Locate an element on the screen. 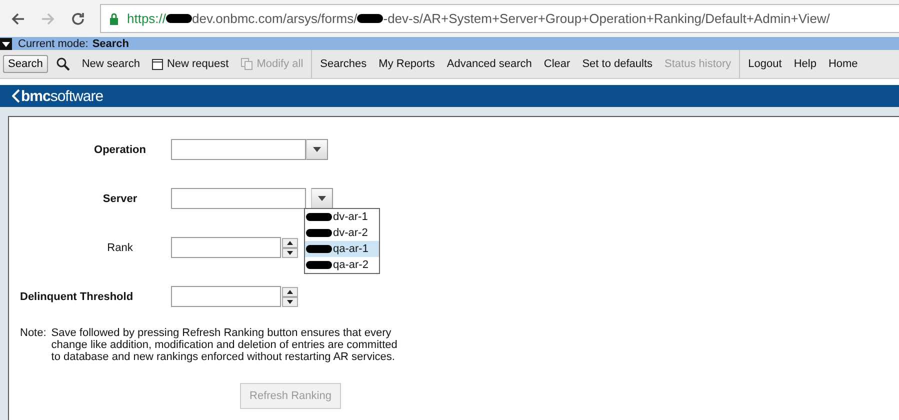 The image size is (899, 420). toolbar-link: Help is located at coordinates (805, 64).